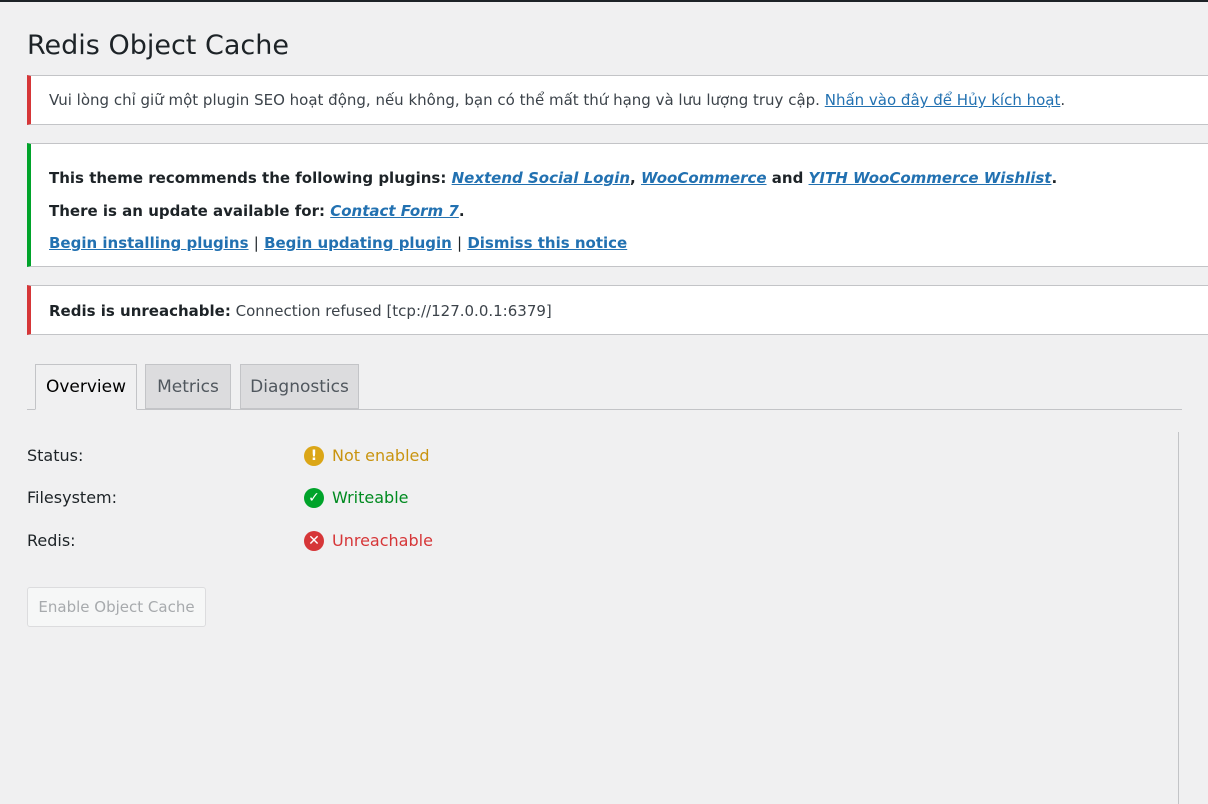  Describe the element at coordinates (116, 607) in the screenshot. I see `enable-object-cache-button: Enable Object Cache` at that location.